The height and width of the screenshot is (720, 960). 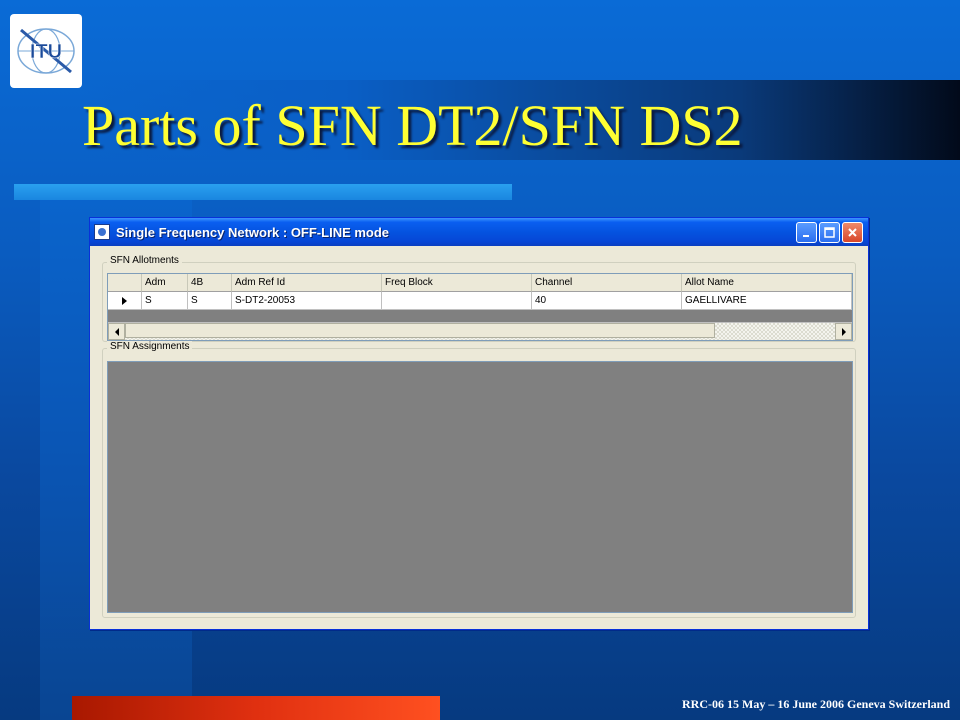 I want to click on scroll-left-icon, so click(x=116, y=331).